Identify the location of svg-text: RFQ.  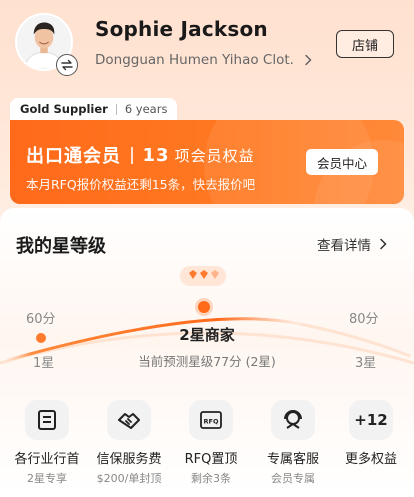
(211, 422).